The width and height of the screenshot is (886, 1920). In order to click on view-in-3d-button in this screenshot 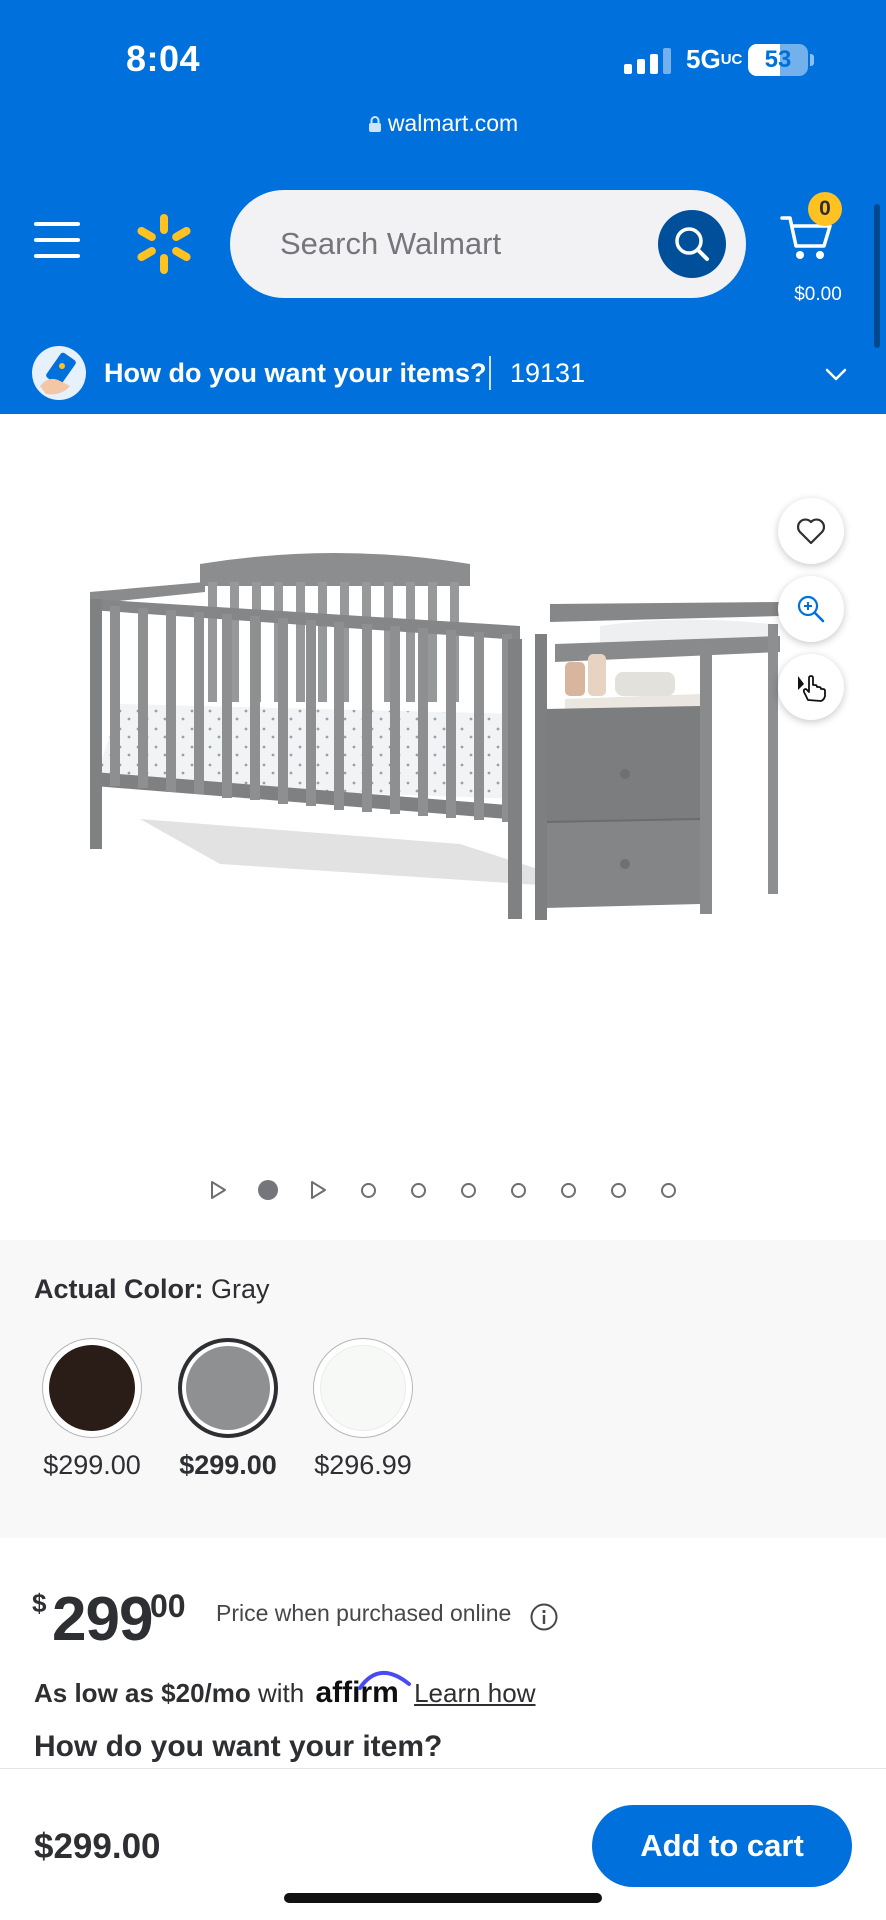, I will do `click(811, 687)`.